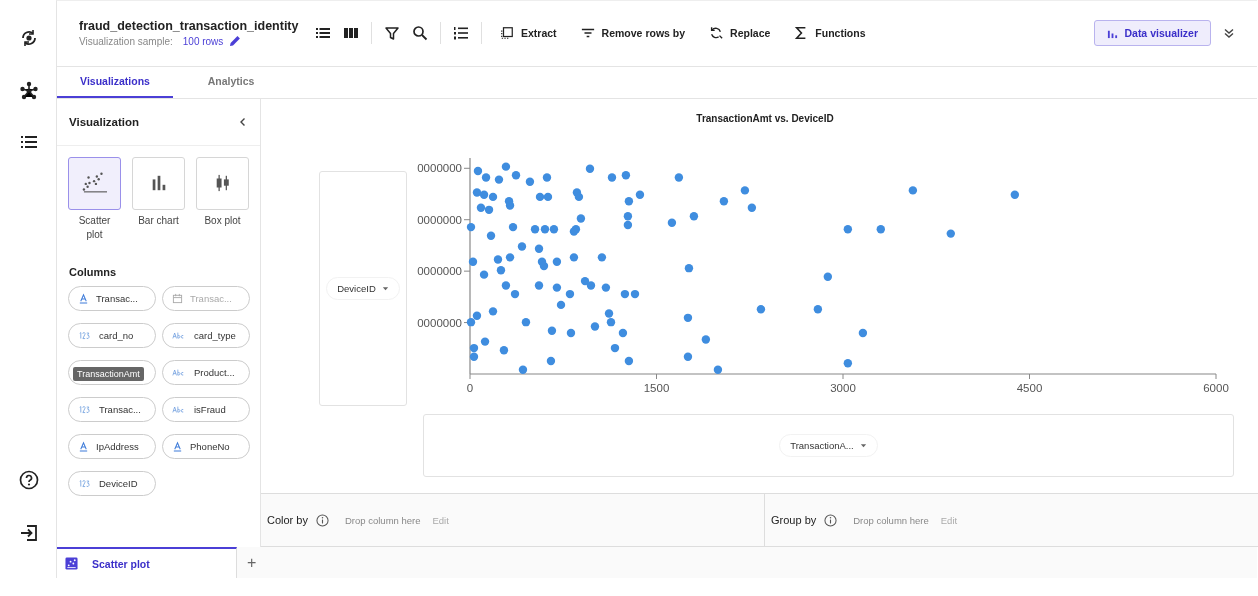  I want to click on sign-in-icon, so click(29, 533).